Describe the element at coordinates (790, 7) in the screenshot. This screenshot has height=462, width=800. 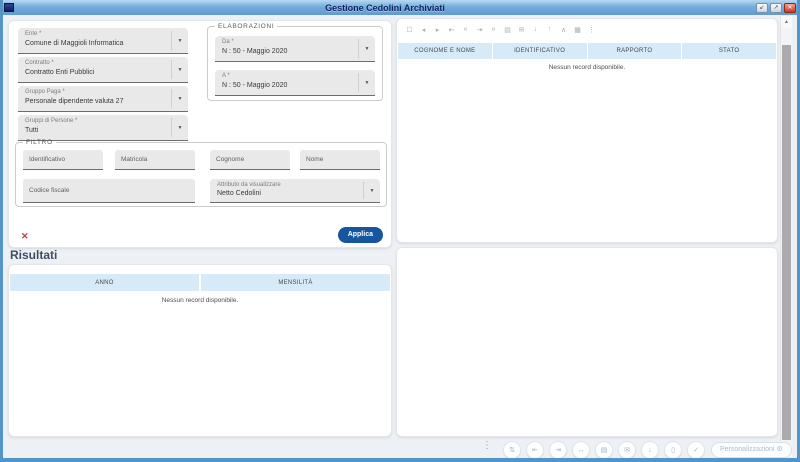
I see `close-button: ✕` at that location.